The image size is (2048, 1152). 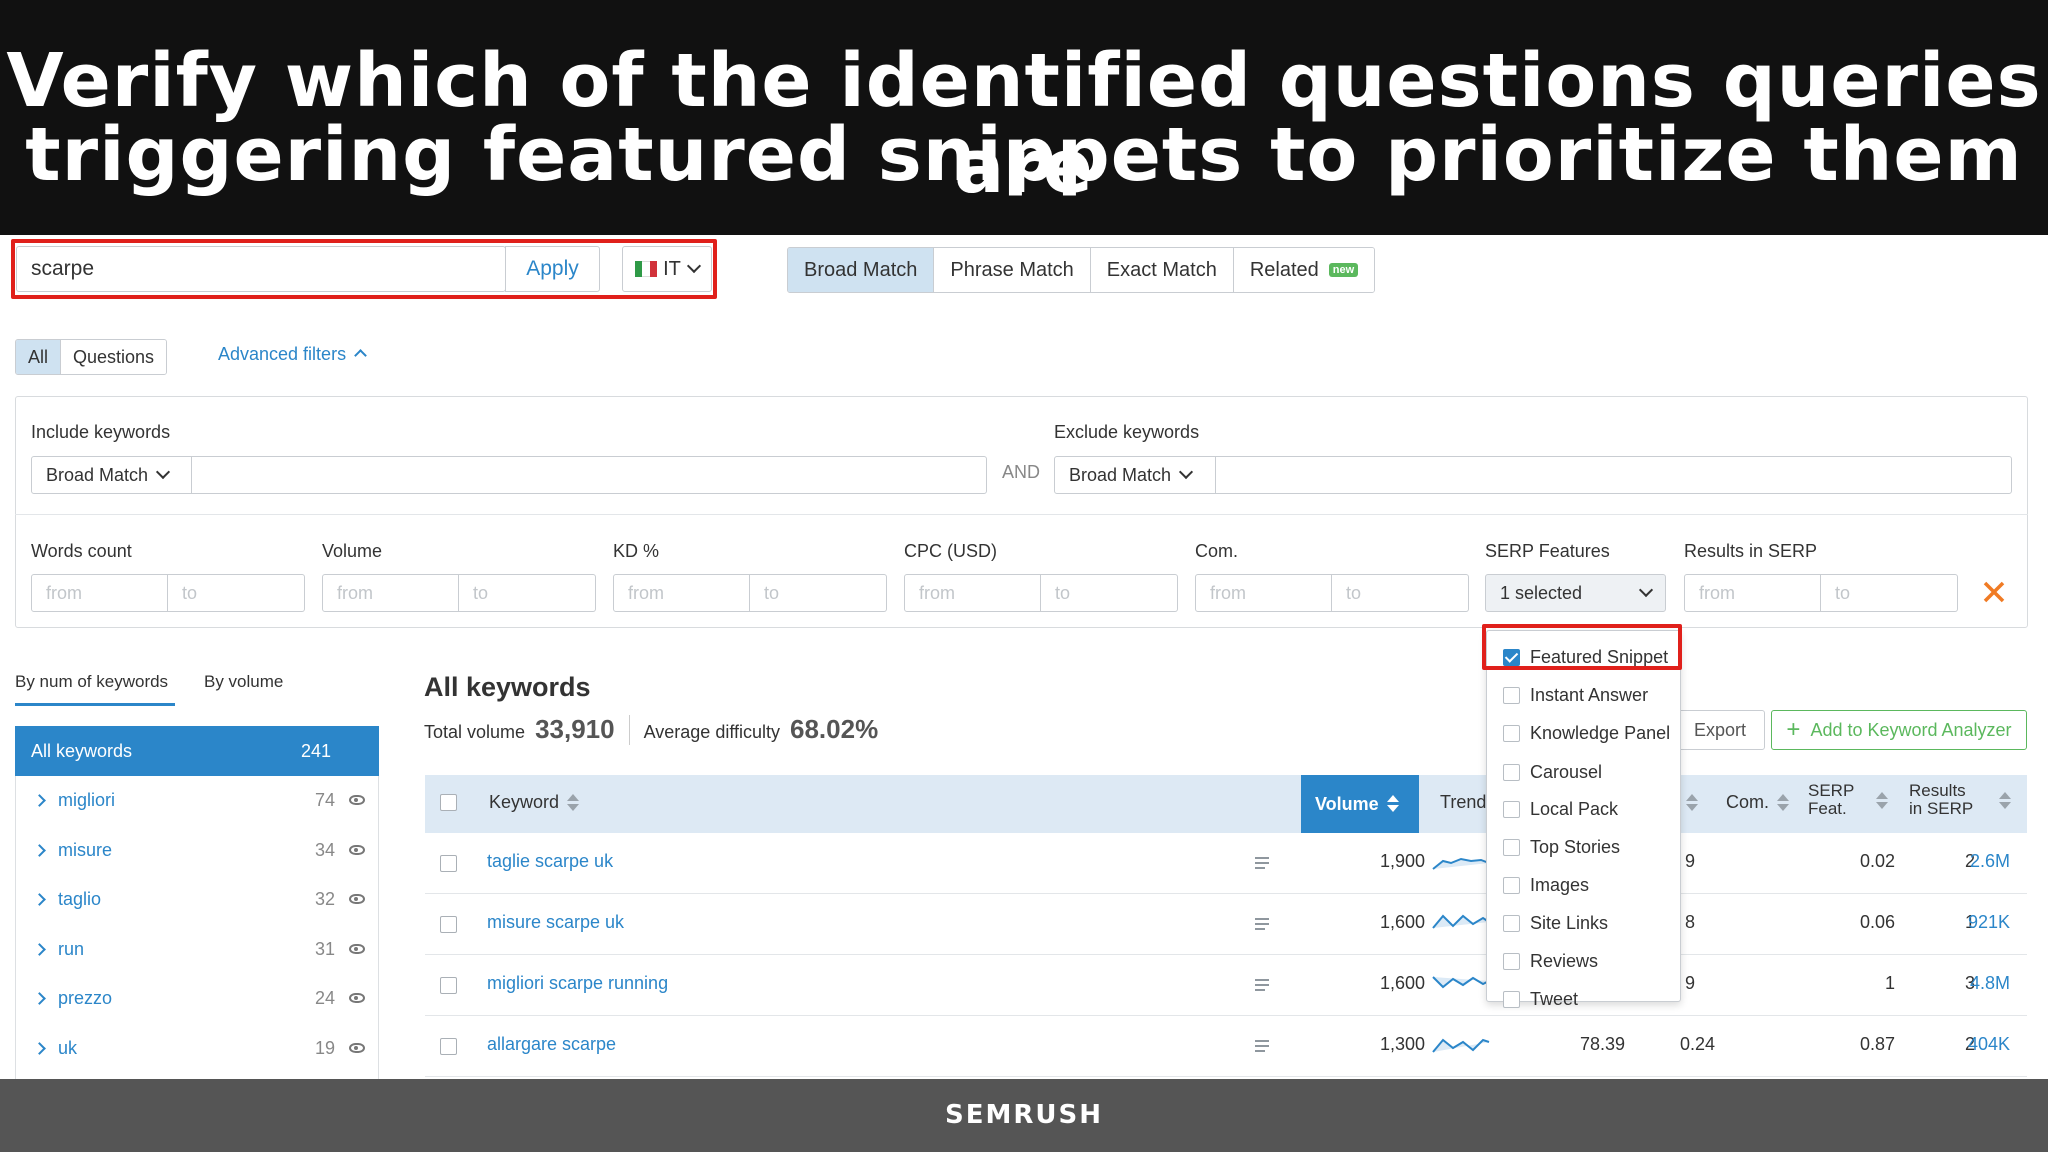 What do you see at coordinates (1964, 800) in the screenshot?
I see `col-results-header: Results in SERP` at bounding box center [1964, 800].